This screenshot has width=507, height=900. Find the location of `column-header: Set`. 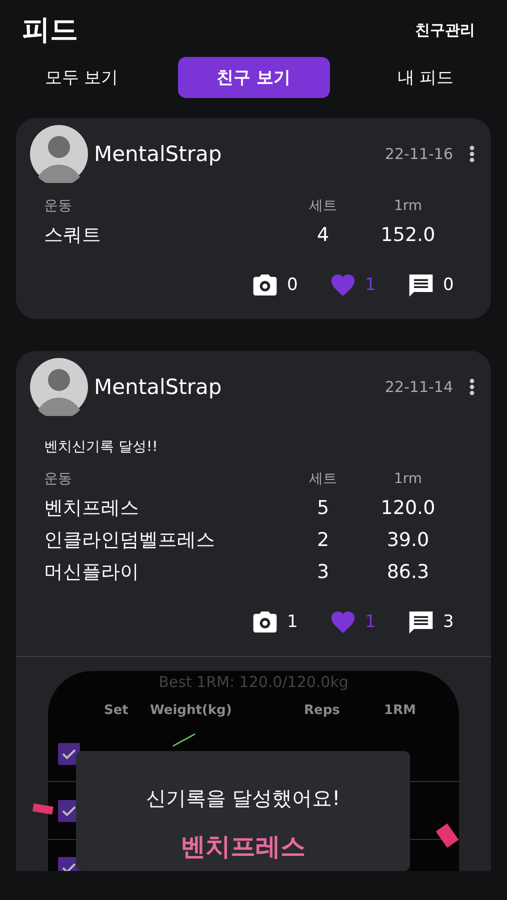

column-header: Set is located at coordinates (116, 710).